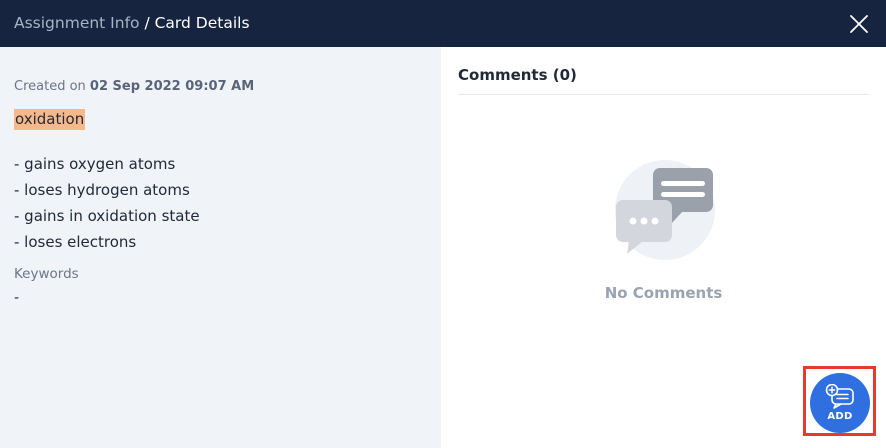 The image size is (886, 448). I want to click on no-comments-text: No Comments, so click(663, 293).